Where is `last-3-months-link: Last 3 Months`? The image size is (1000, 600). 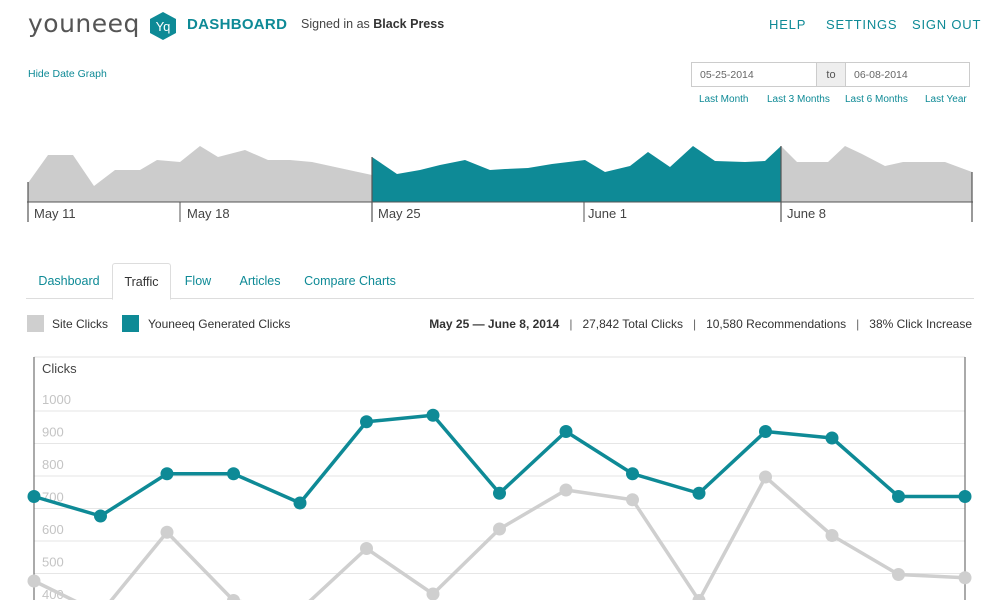 last-3-months-link: Last 3 Months is located at coordinates (798, 99).